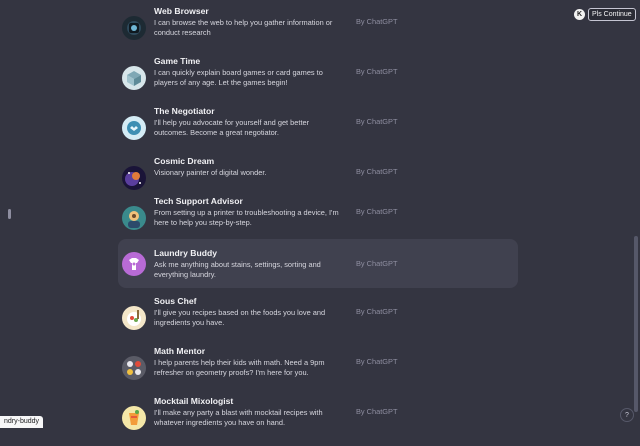 The width and height of the screenshot is (640, 446). Describe the element at coordinates (134, 128) in the screenshot. I see `negotiator-icon` at that location.